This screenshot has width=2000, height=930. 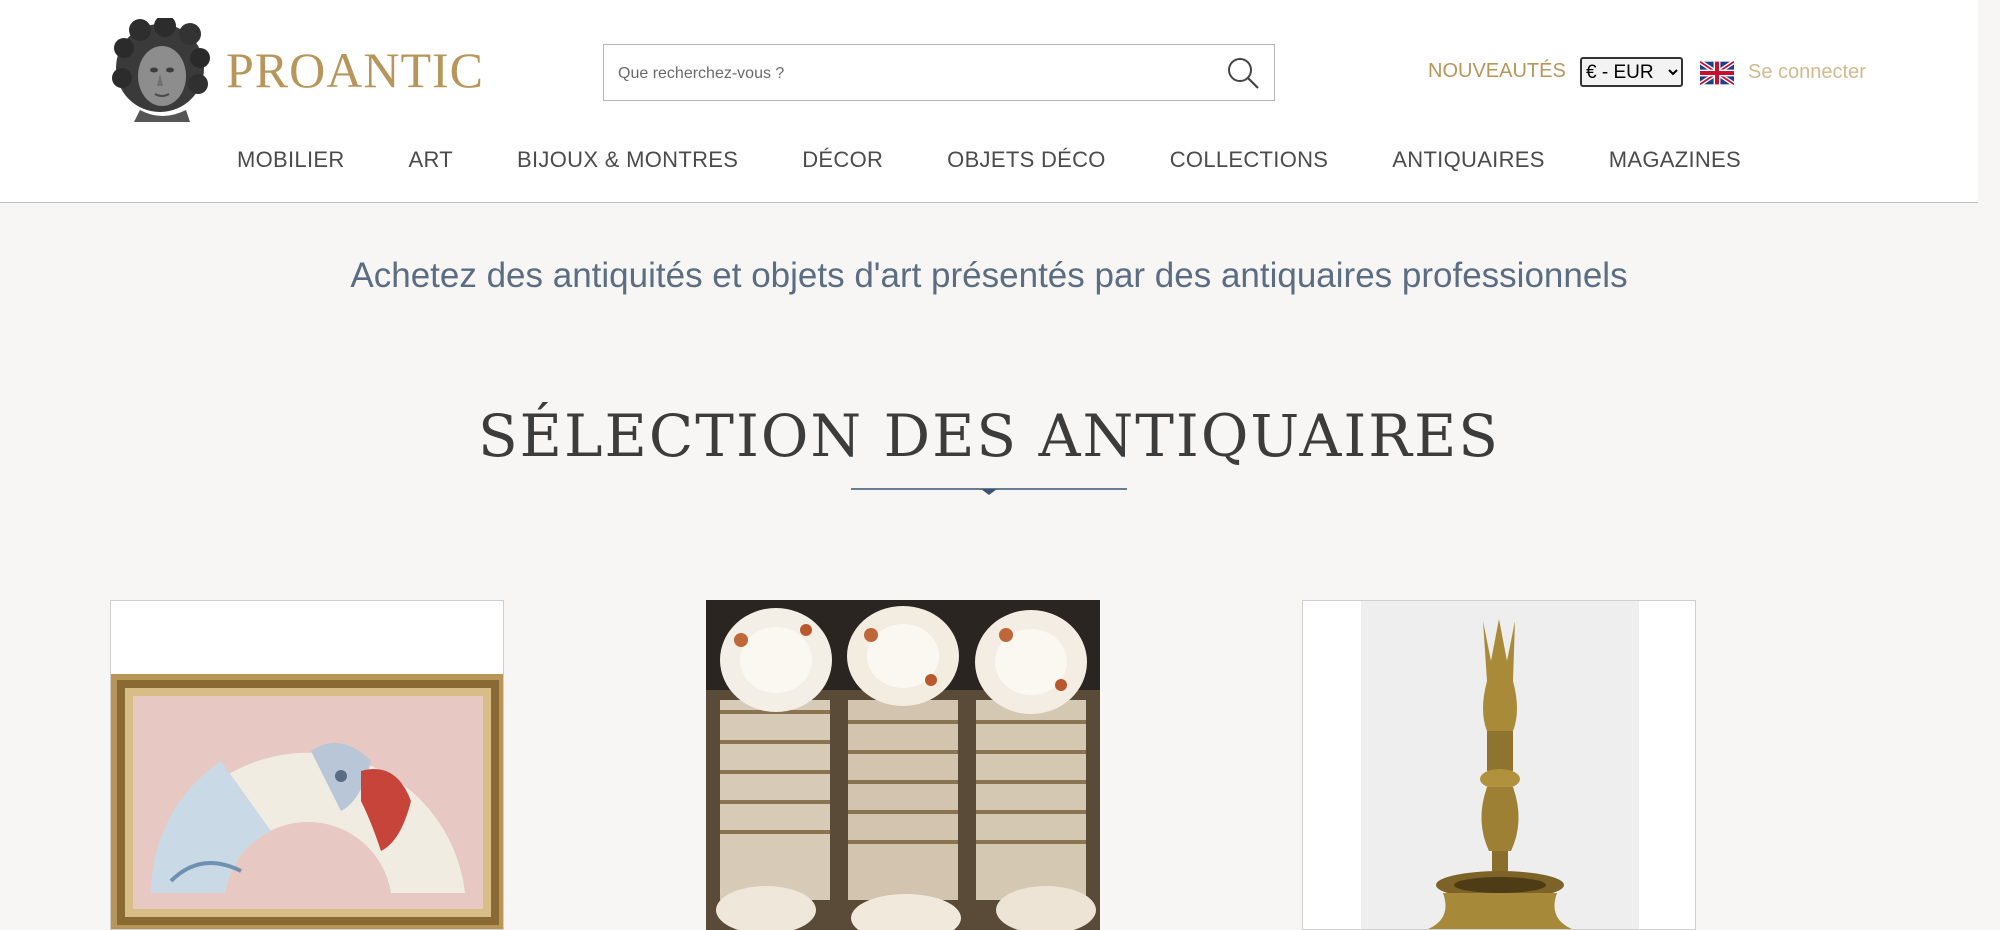 I want to click on title-divider, so click(x=989, y=491).